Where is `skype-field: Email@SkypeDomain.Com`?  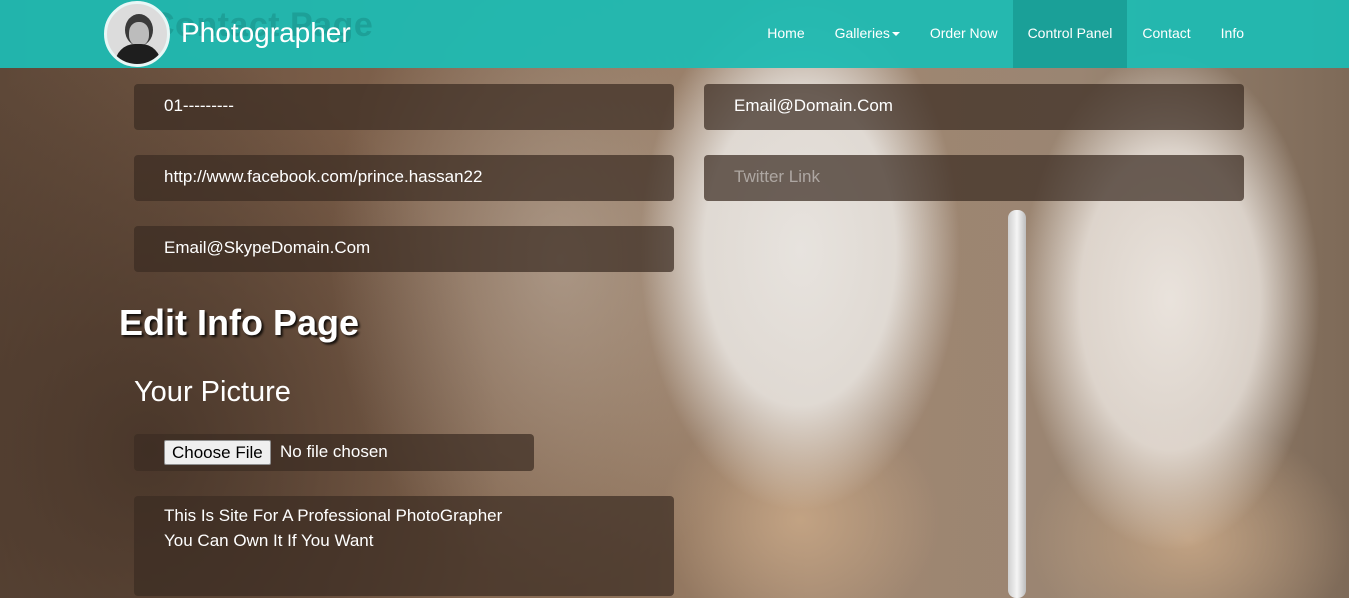
skype-field: Email@SkypeDomain.Com is located at coordinates (404, 249).